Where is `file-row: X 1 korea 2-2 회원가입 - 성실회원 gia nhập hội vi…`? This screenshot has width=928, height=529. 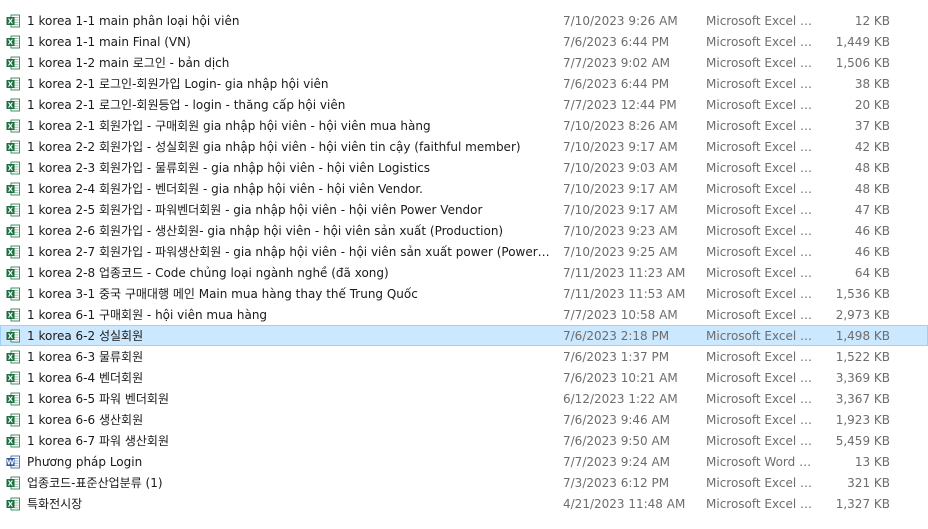
file-row: X 1 korea 2-2 회원가입 - 성실회원 gia nhập hội vi… is located at coordinates (464, 146).